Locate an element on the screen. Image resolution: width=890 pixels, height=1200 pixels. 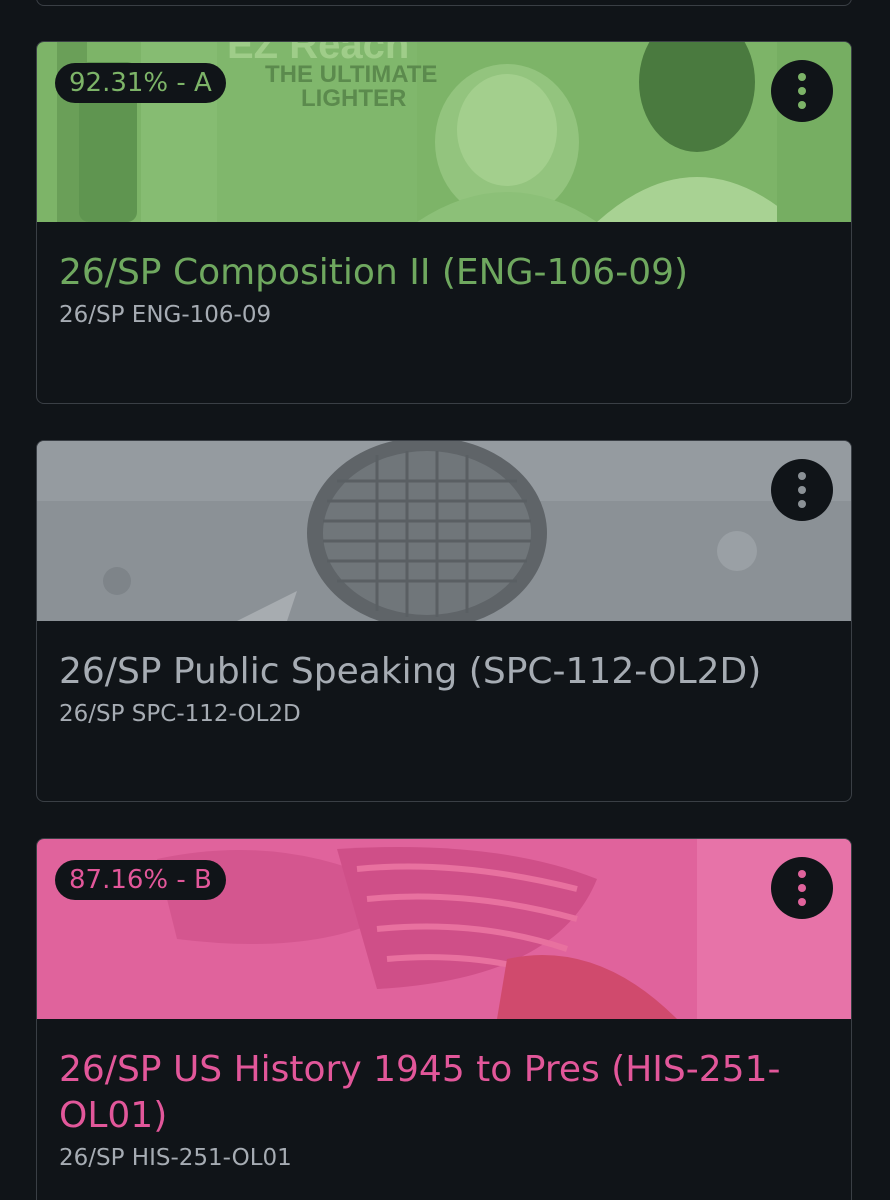
course-code: 26/SP SPC-112-OL2D is located at coordinates (180, 714).